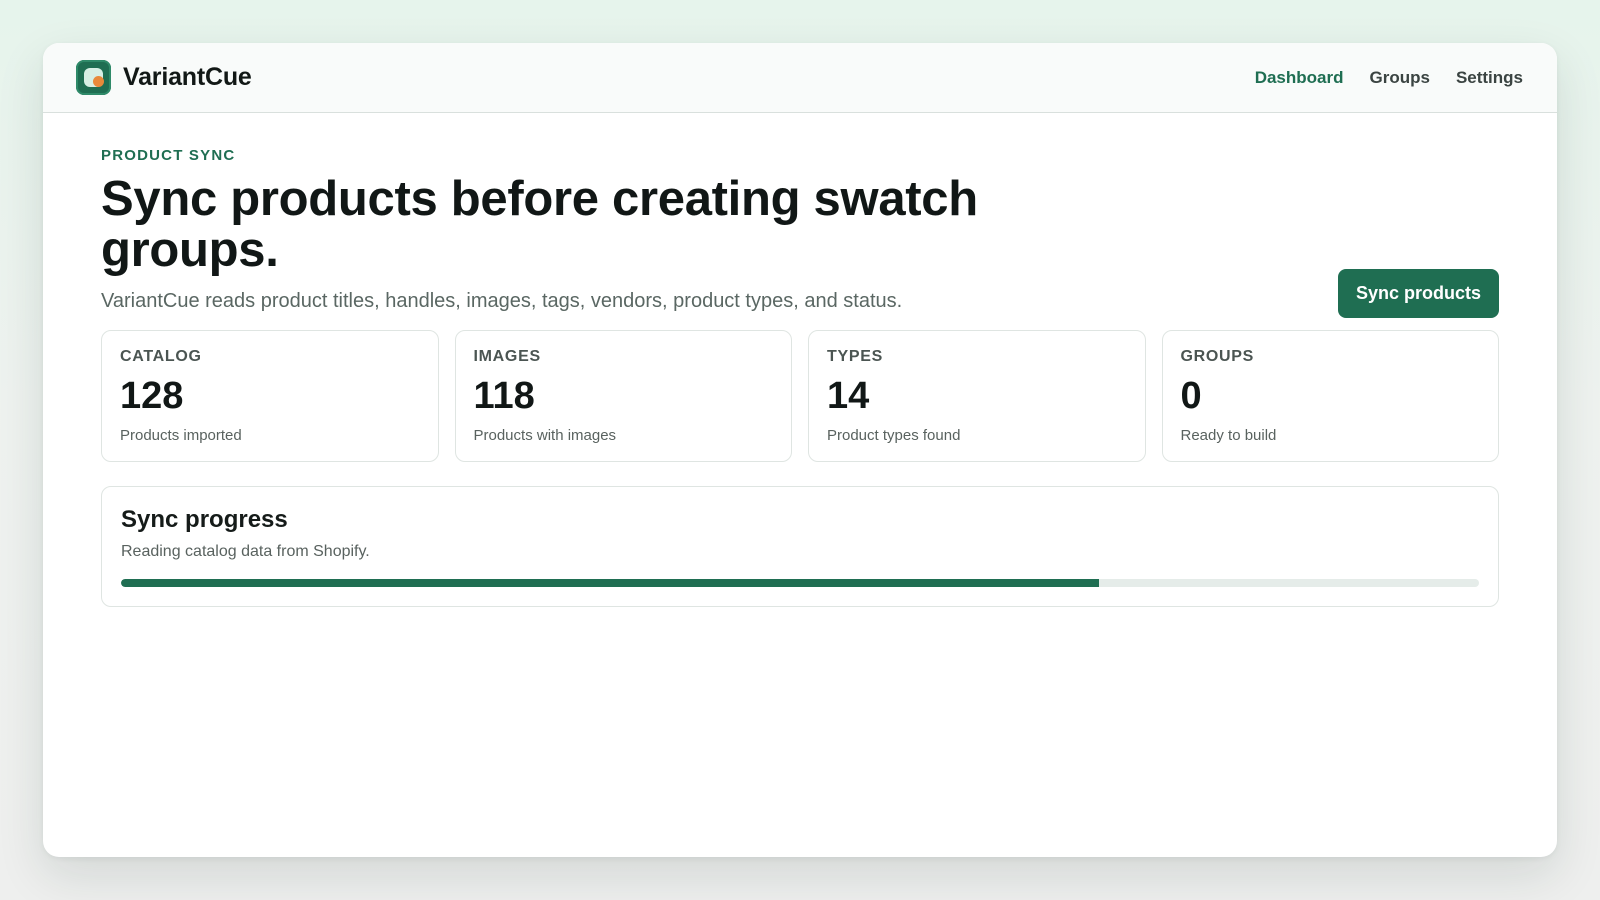 The image size is (1600, 900). Describe the element at coordinates (848, 396) in the screenshot. I see `stat-value: 14` at that location.